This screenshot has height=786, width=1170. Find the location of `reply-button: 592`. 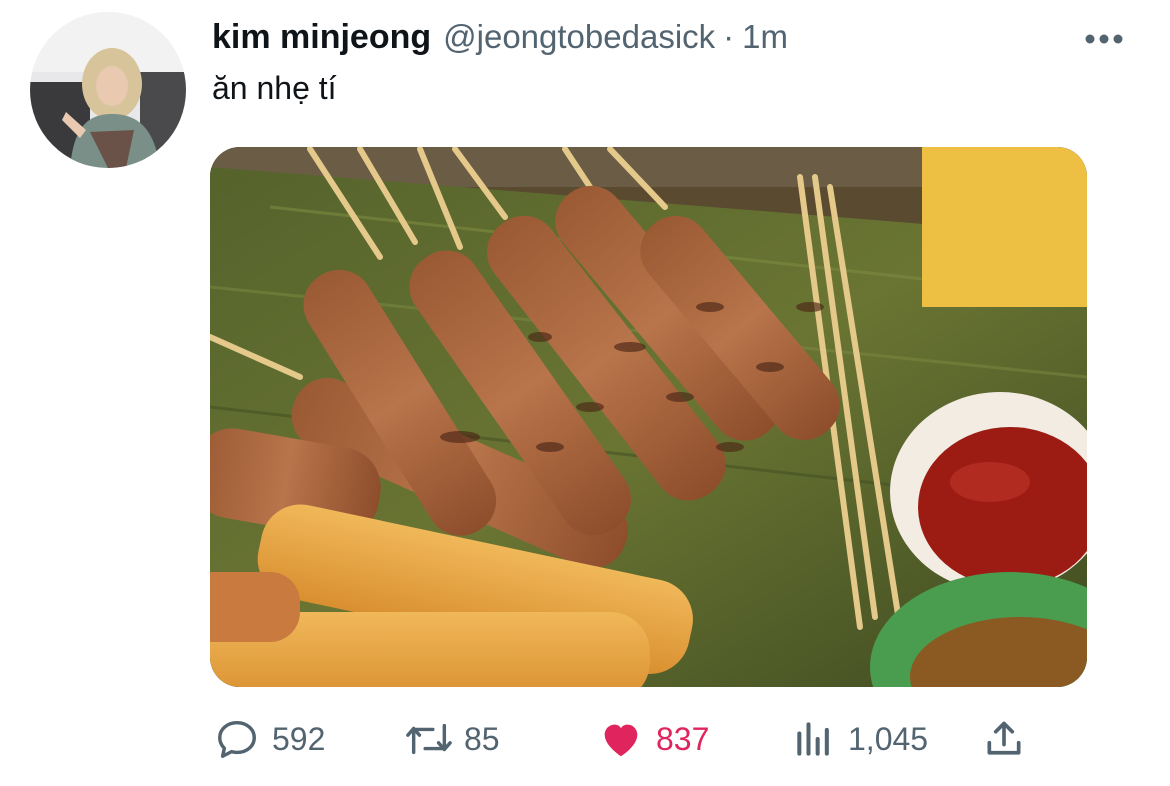

reply-button: 592 is located at coordinates (269, 739).